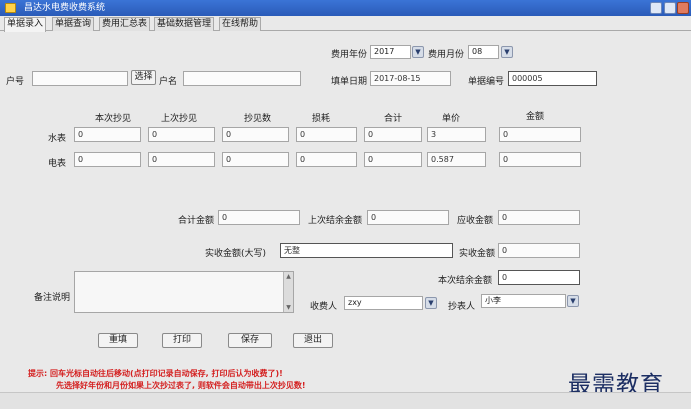 The height and width of the screenshot is (409, 691). What do you see at coordinates (465, 281) in the screenshot?
I see `current-balance-label: 本次结余金额` at bounding box center [465, 281].